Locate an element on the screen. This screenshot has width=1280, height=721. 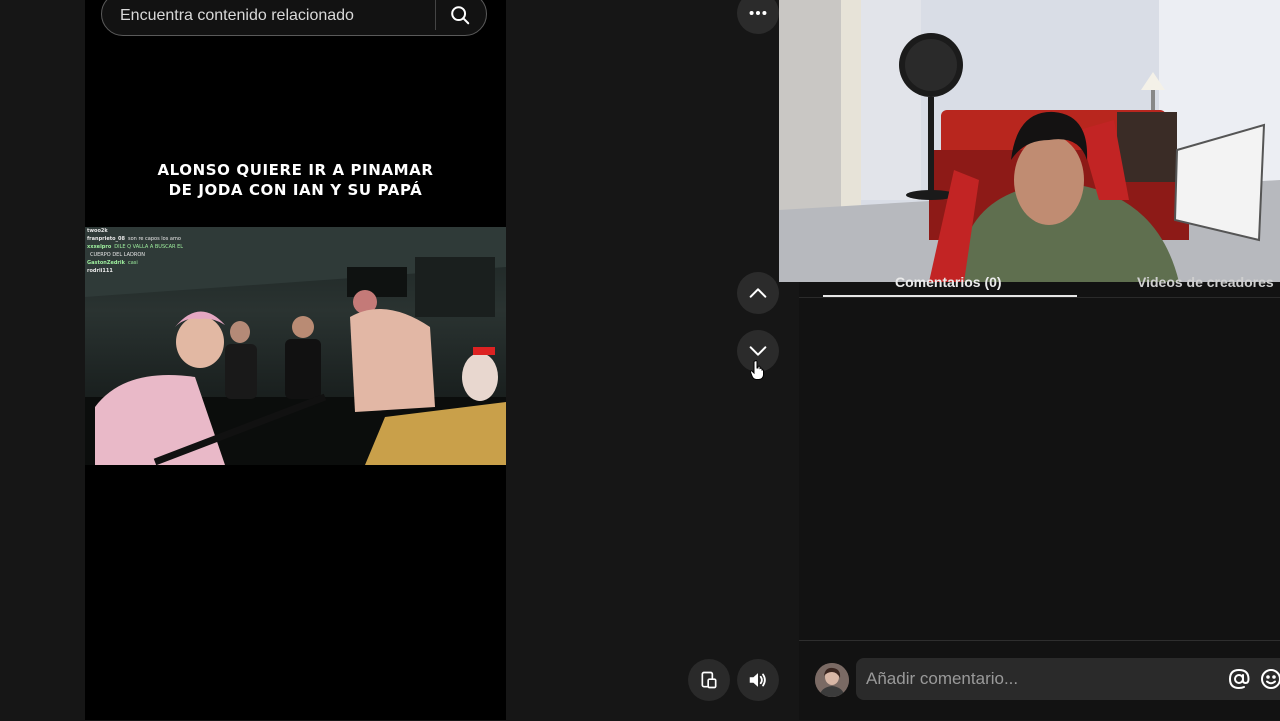
hand-cursor-icon is located at coordinates (756, 372).